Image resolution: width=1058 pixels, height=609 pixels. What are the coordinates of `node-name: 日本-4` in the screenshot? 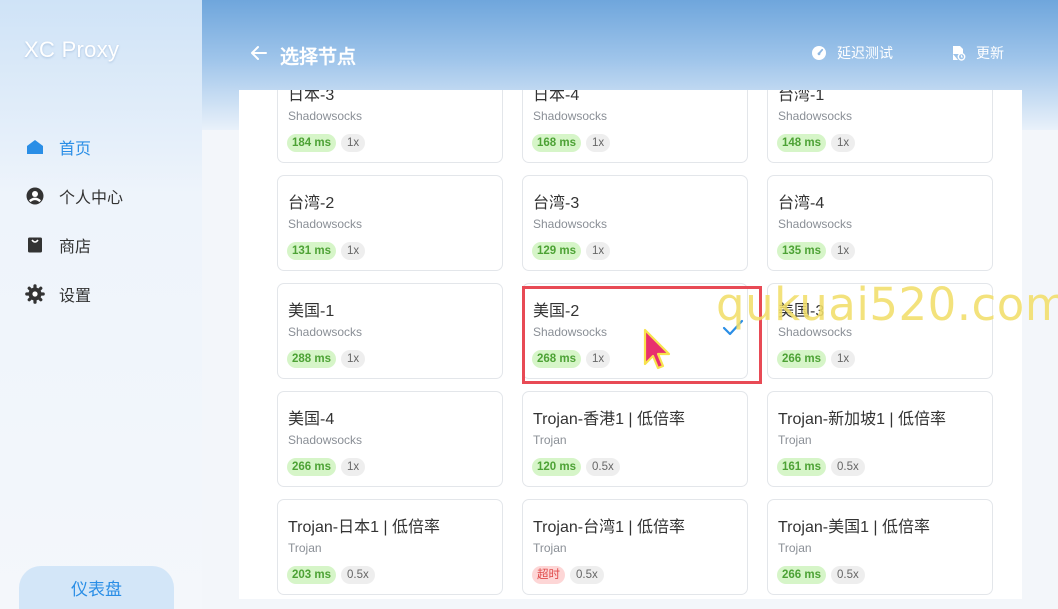 It's located at (556, 97).